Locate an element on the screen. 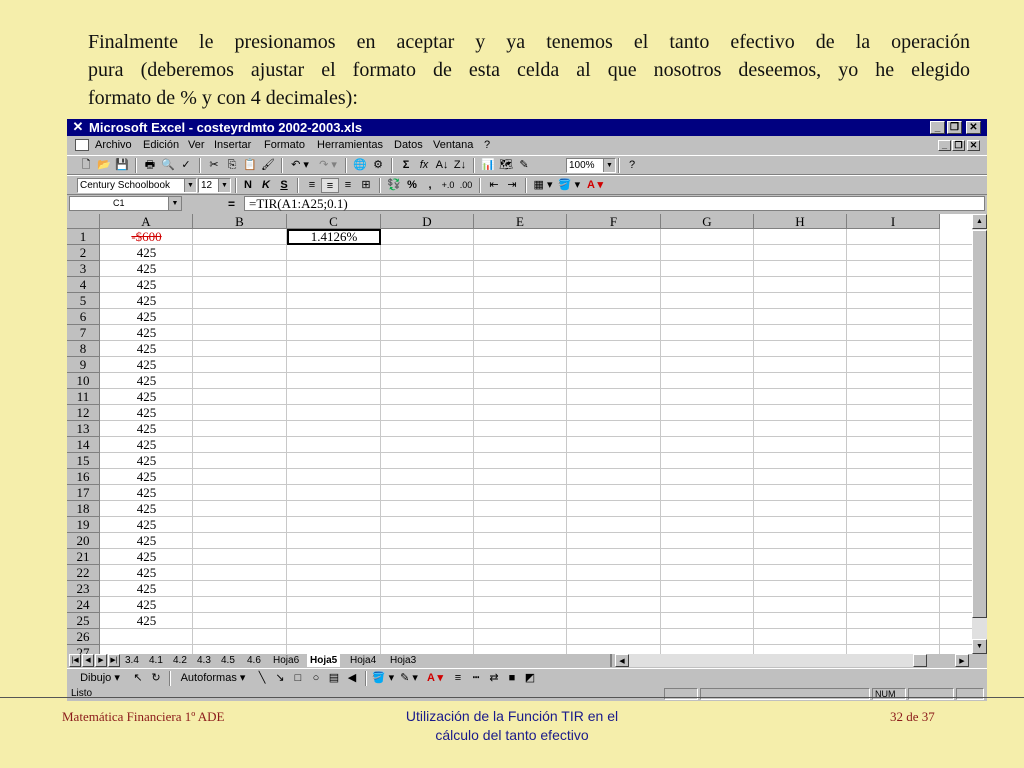  cell-a8: 425 is located at coordinates (146, 349).